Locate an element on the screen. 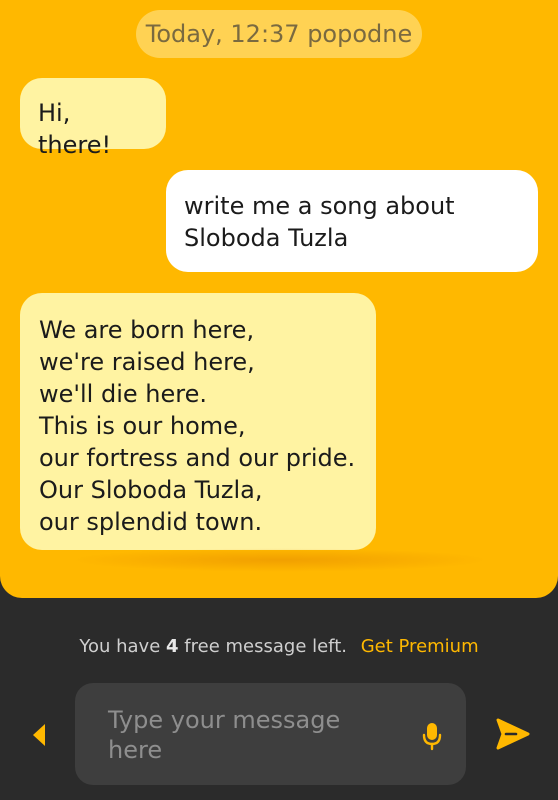 This screenshot has width=558, height=800. message-input-placeholder: Type your message here is located at coordinates (224, 735).